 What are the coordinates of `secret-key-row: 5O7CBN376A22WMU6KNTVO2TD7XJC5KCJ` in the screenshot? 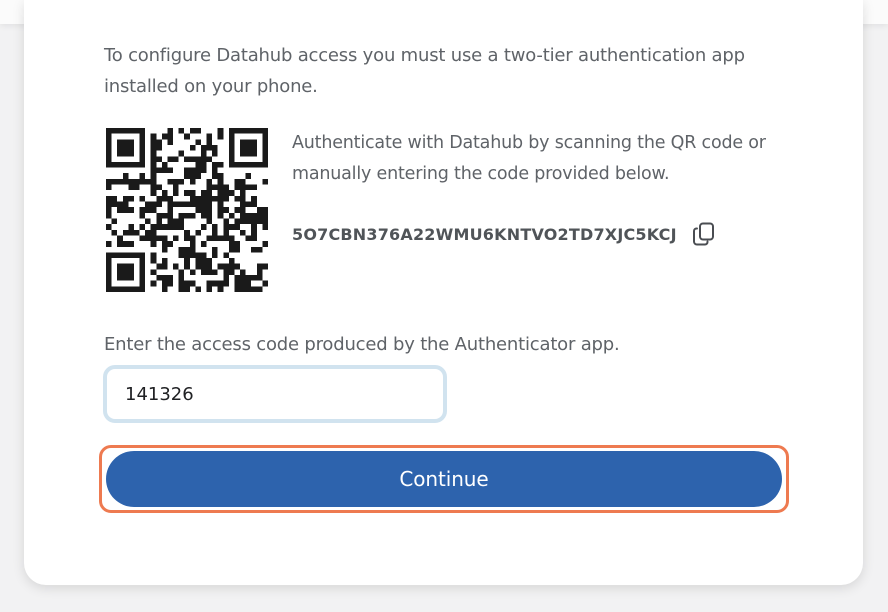 It's located at (504, 234).